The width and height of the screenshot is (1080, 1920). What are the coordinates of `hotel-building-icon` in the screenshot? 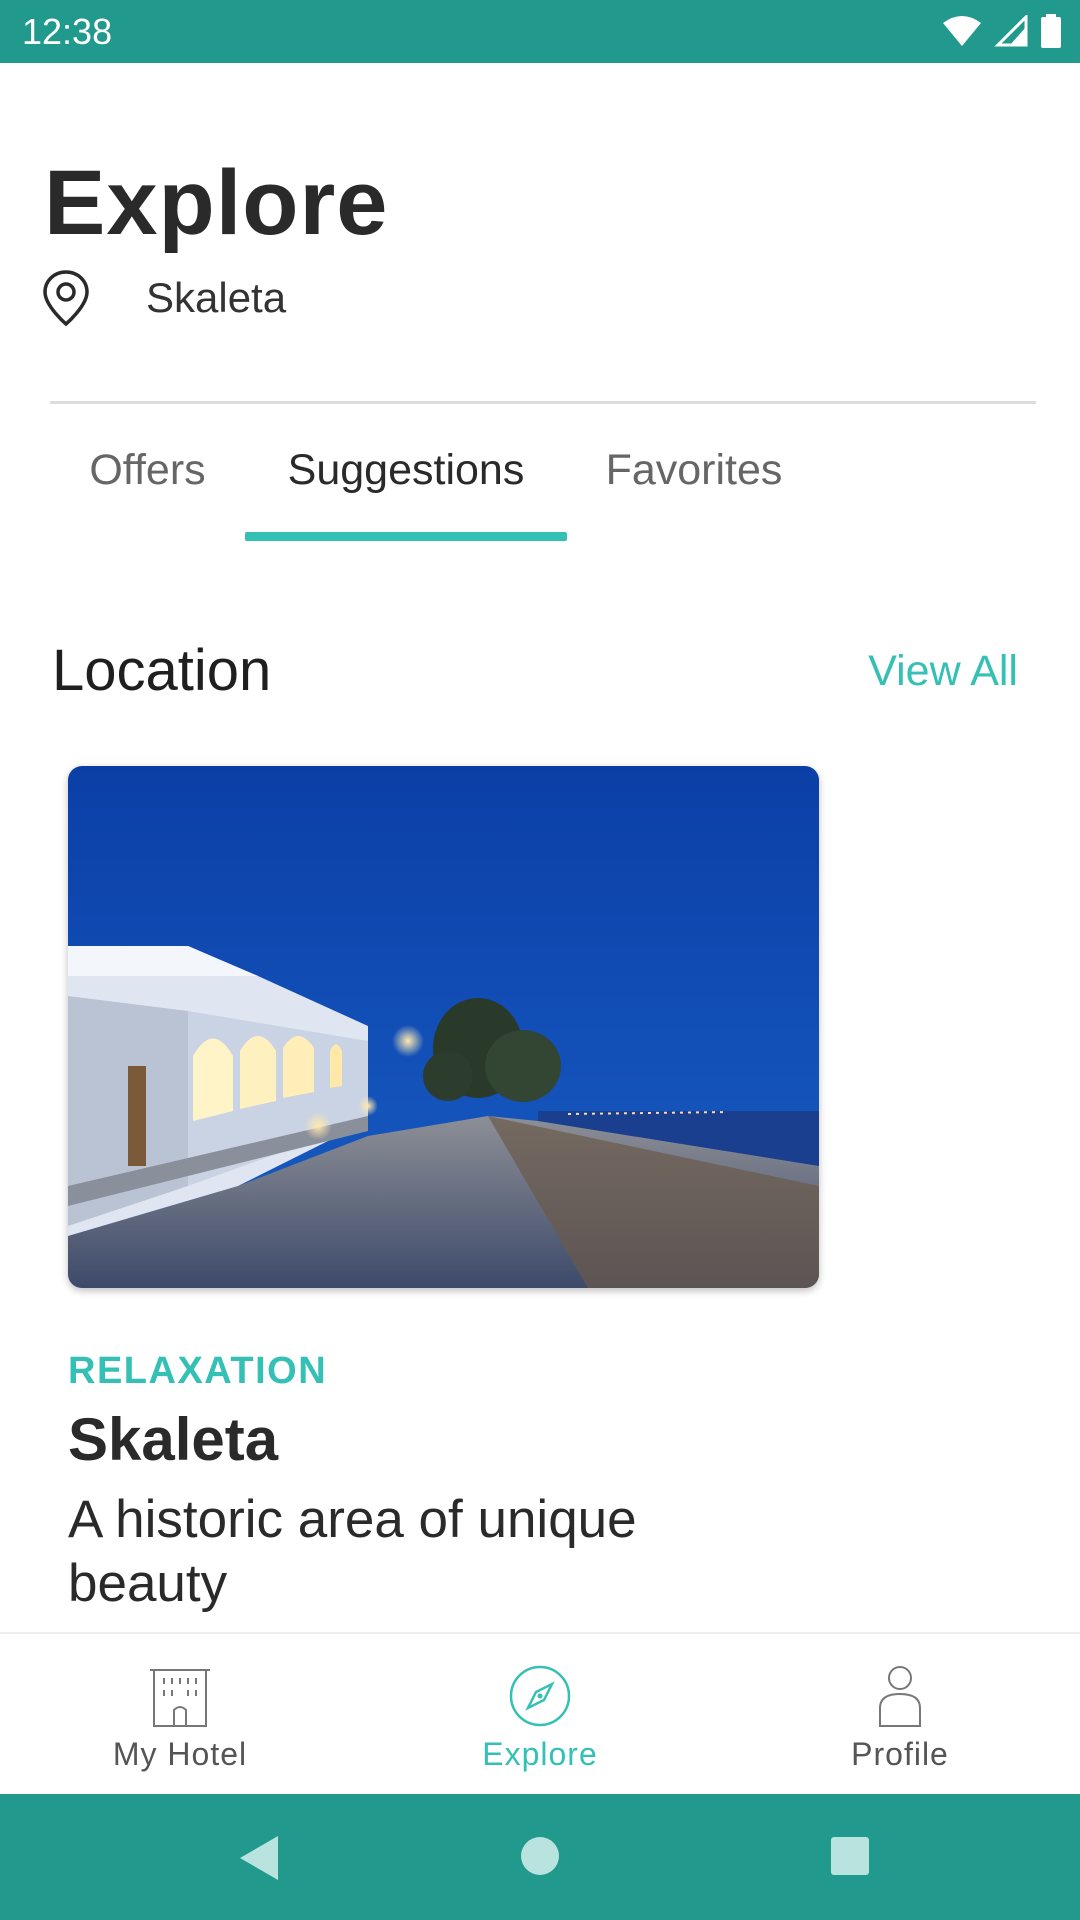 It's located at (180, 1698).